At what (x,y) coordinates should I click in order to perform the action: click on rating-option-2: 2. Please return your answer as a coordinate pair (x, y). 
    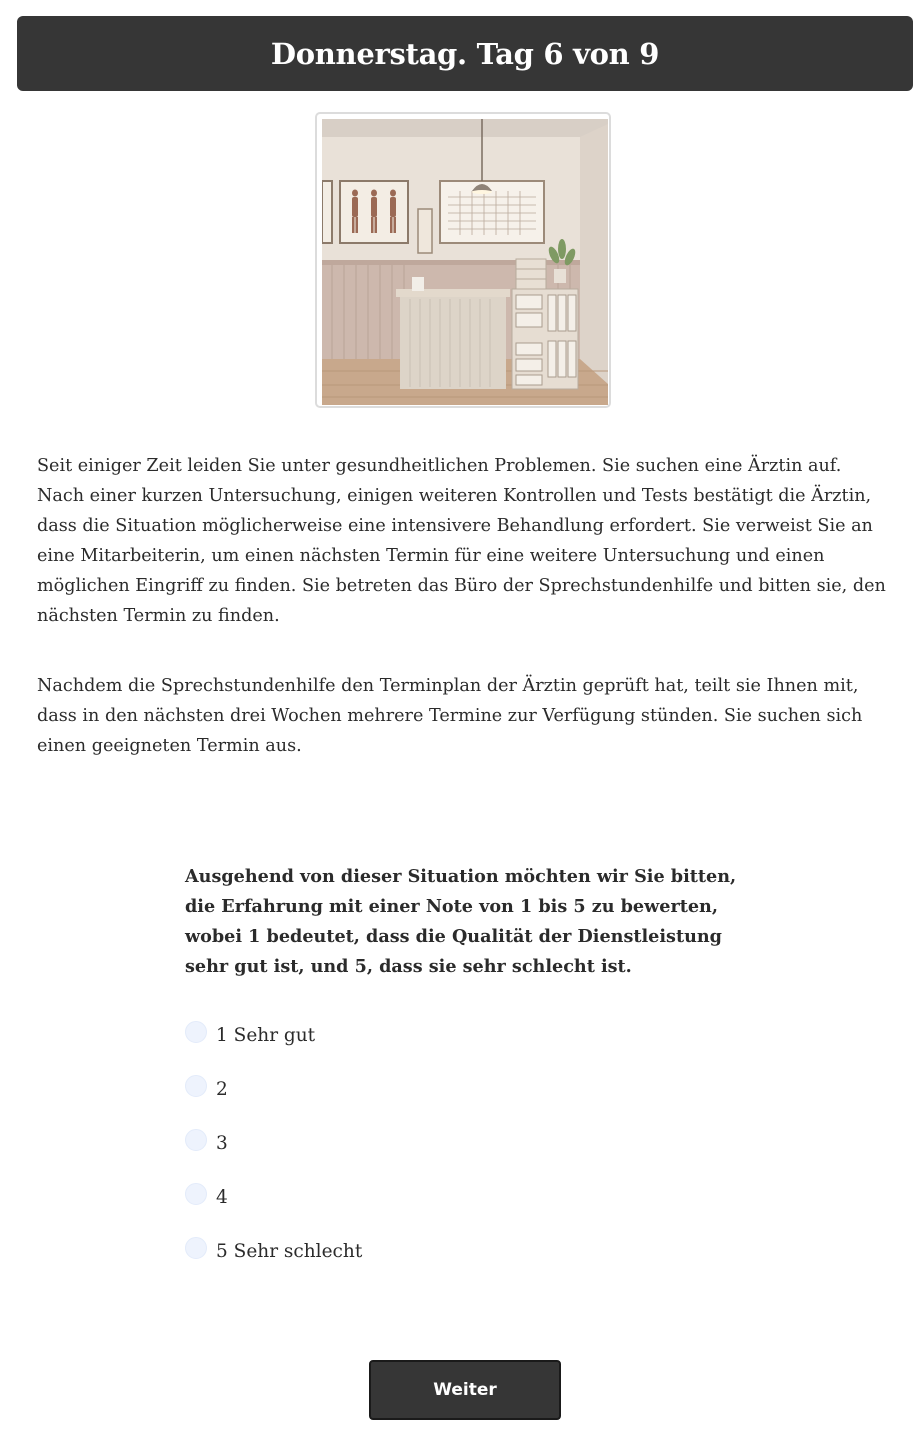
    Looking at the image, I should click on (273, 1089).